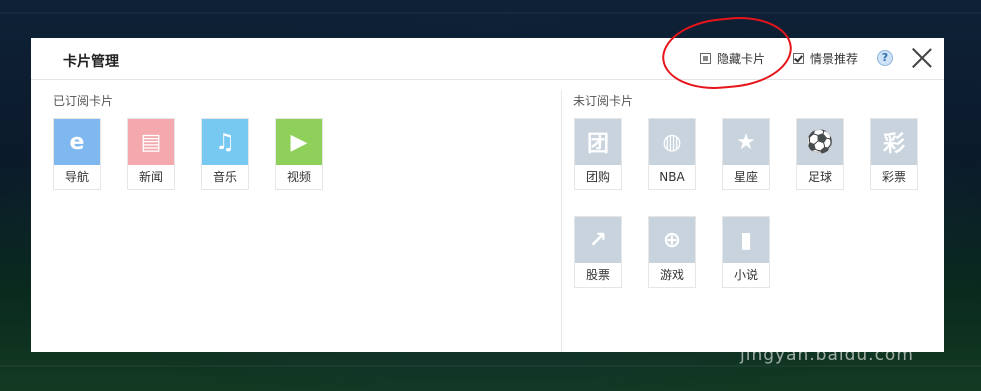  What do you see at coordinates (598, 142) in the screenshot?
I see `group-buy-icon: 团` at bounding box center [598, 142].